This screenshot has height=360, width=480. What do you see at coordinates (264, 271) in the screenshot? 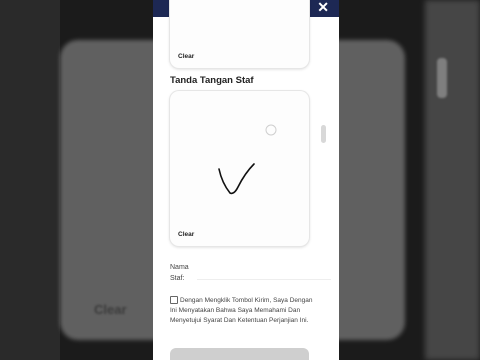
I see `staff-name-input` at bounding box center [264, 271].